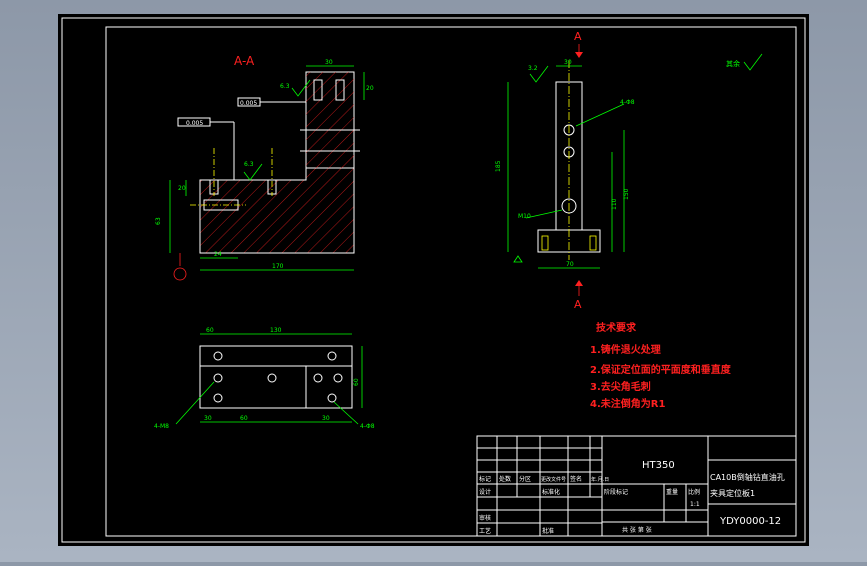 The image size is (867, 566). What do you see at coordinates (568, 62) in the screenshot?
I see `dim-width-text: 30` at bounding box center [568, 62].